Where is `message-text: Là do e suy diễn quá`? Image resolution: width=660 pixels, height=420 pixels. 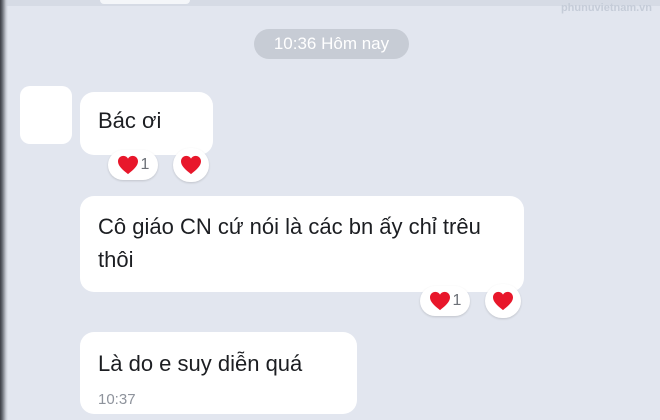
message-text: Là do e suy diễn quá is located at coordinates (200, 363).